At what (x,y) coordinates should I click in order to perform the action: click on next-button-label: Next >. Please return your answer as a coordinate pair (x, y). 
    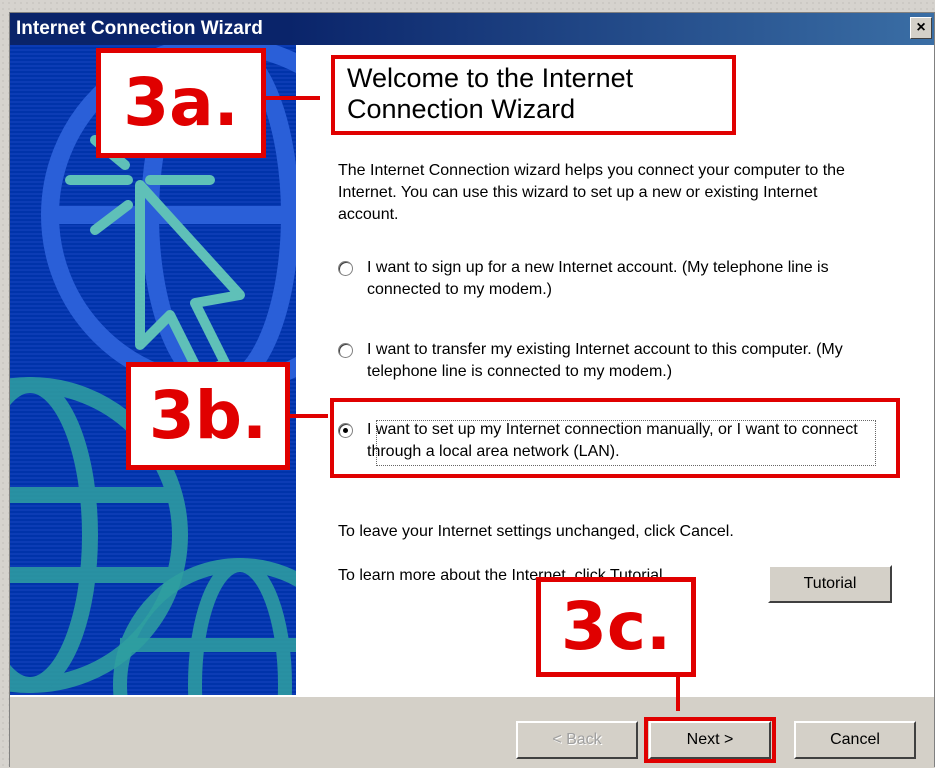
    Looking at the image, I should click on (710, 739).